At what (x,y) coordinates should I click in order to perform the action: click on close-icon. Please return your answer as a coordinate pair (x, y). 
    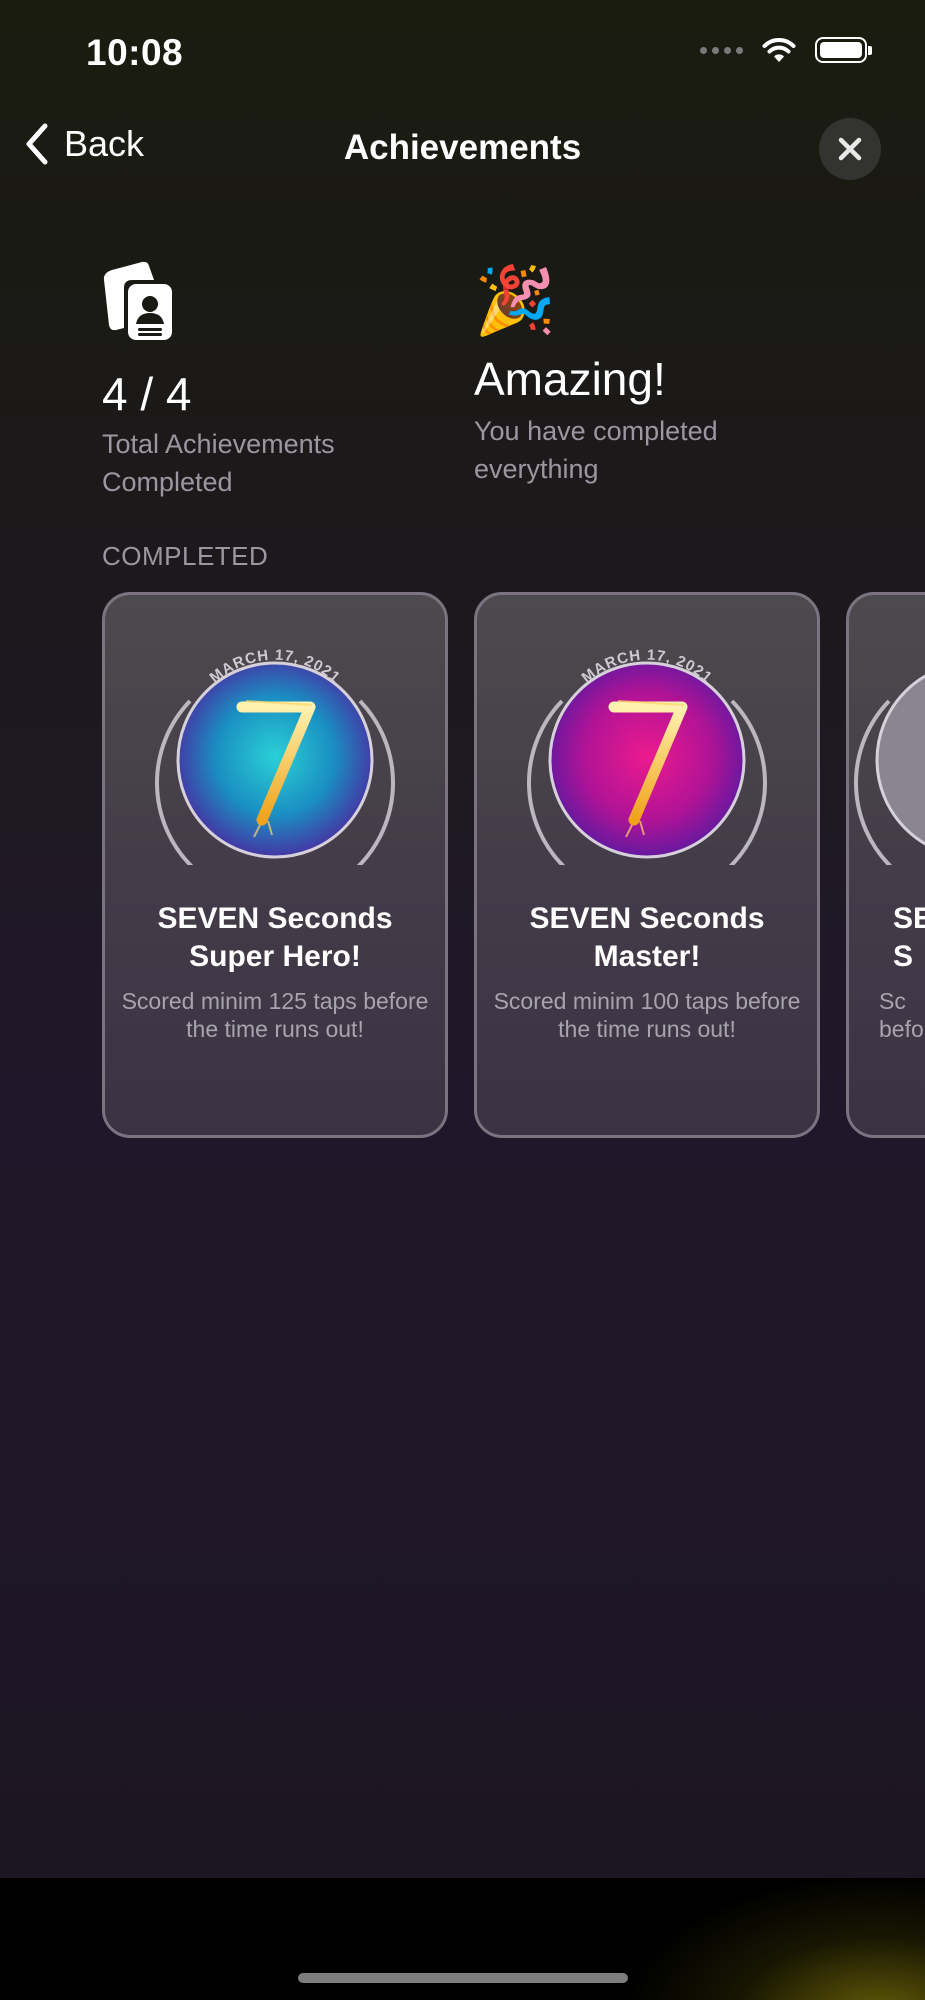
    Looking at the image, I should click on (850, 149).